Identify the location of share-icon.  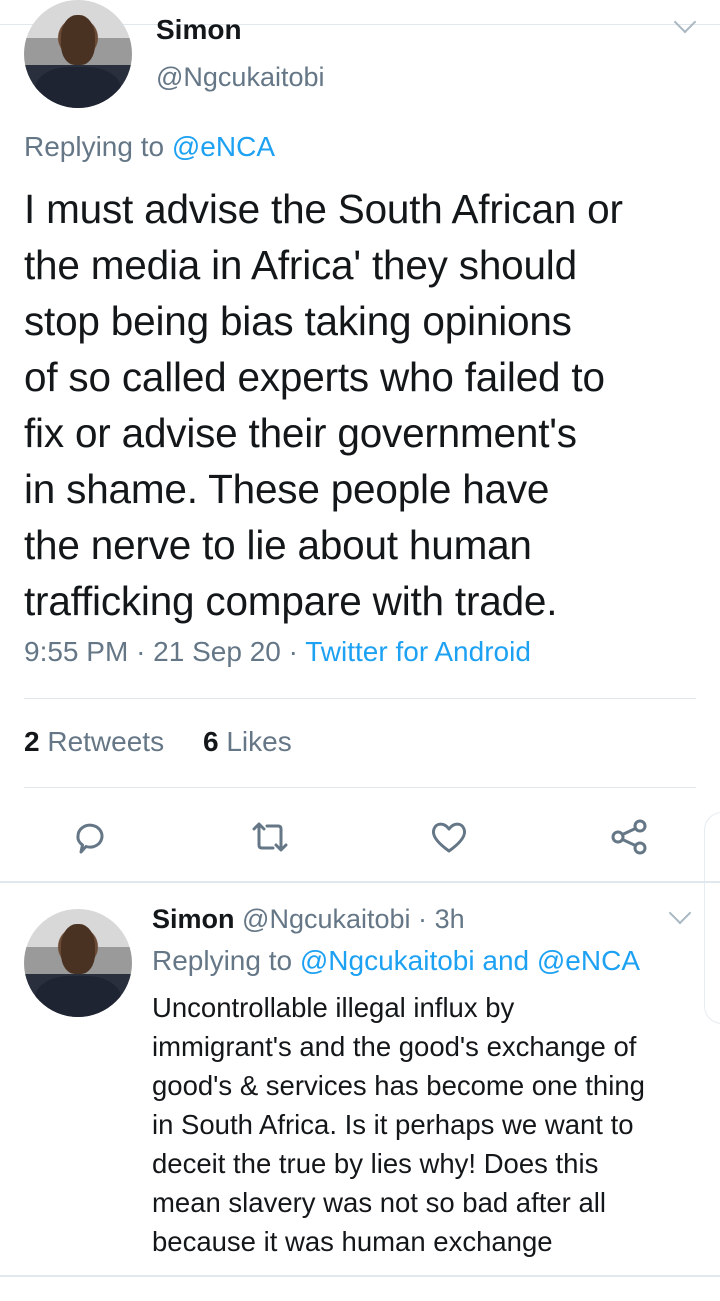
(629, 837).